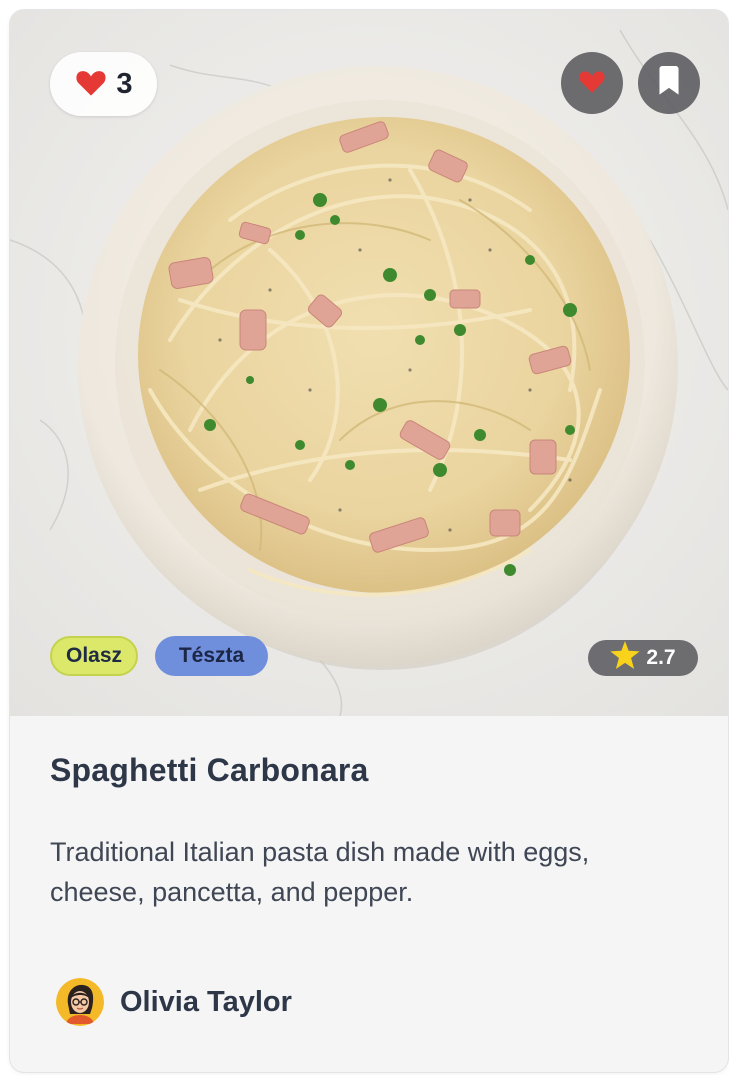 Image resolution: width=729 pixels, height=1075 pixels. What do you see at coordinates (643, 658) in the screenshot?
I see `rating-badge: 2.7` at bounding box center [643, 658].